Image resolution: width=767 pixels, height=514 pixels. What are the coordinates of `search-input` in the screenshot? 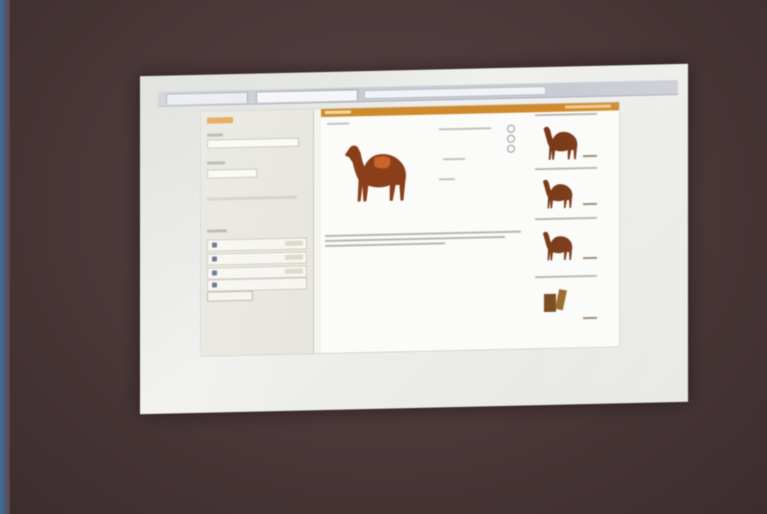 It's located at (253, 143).